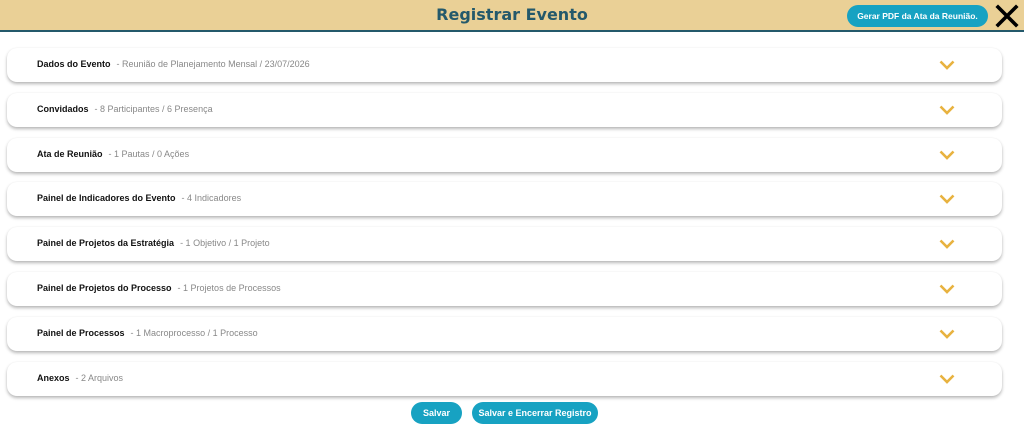 This screenshot has height=438, width=1024. Describe the element at coordinates (436, 413) in the screenshot. I see `save-button: Salvar` at that location.